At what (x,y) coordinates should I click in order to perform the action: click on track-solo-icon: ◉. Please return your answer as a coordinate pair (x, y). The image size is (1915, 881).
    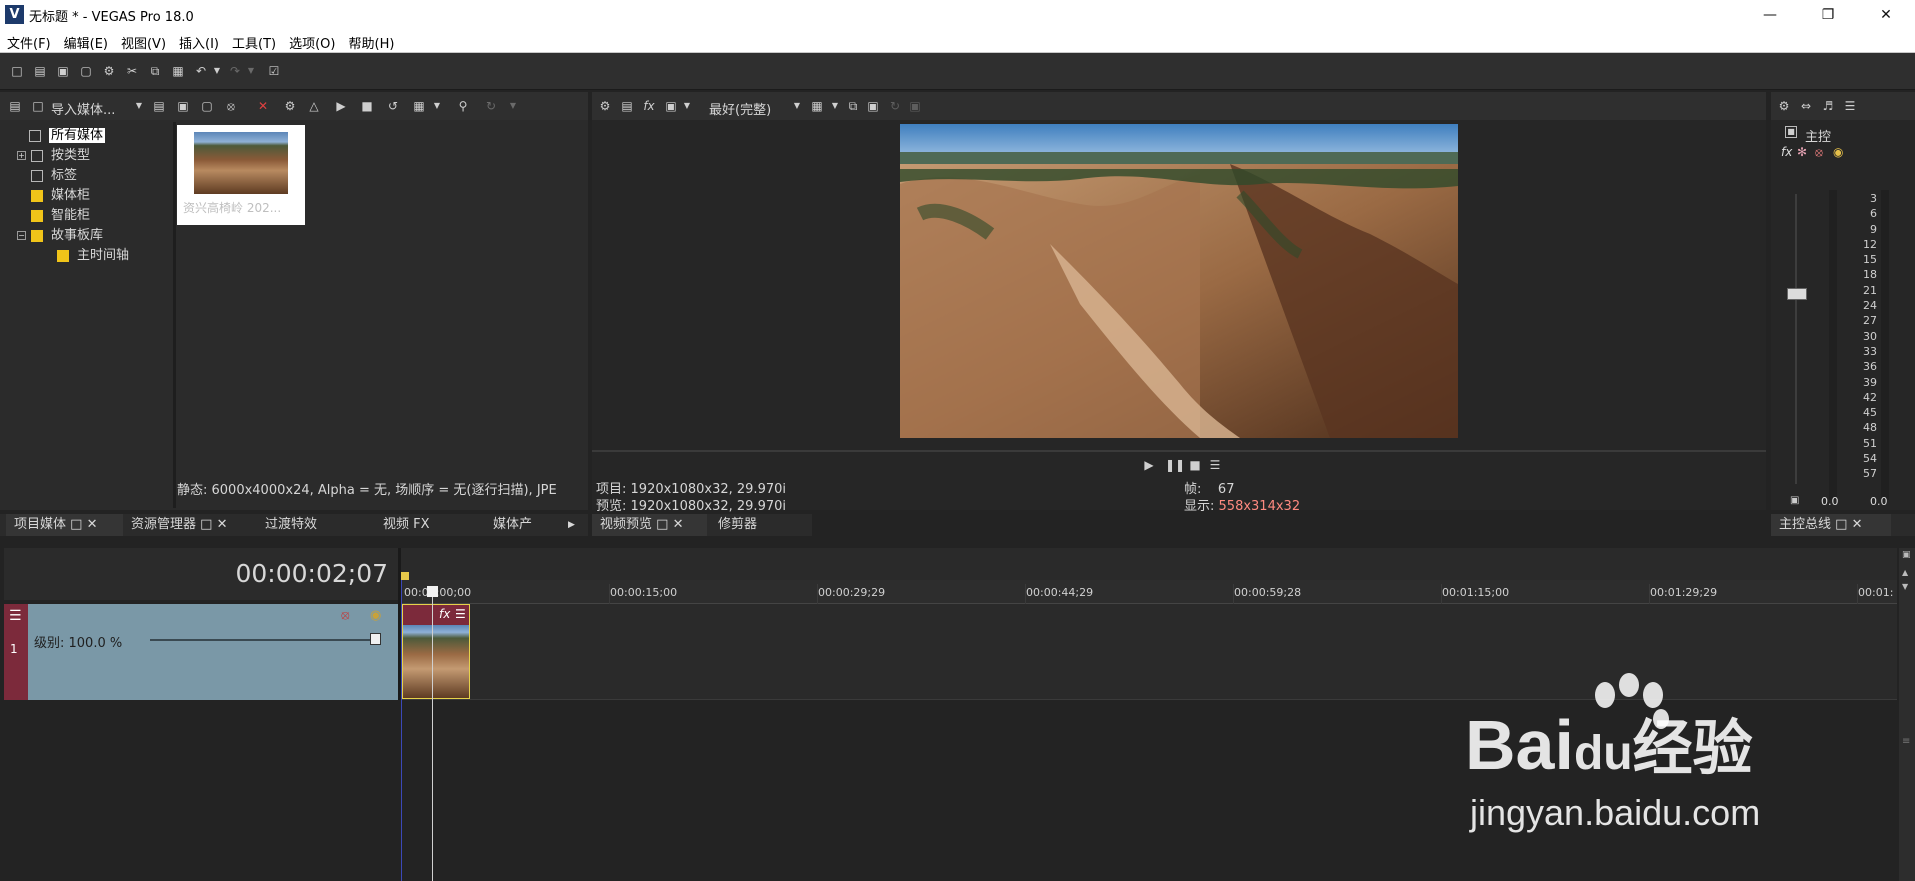
    Looking at the image, I should click on (375, 615).